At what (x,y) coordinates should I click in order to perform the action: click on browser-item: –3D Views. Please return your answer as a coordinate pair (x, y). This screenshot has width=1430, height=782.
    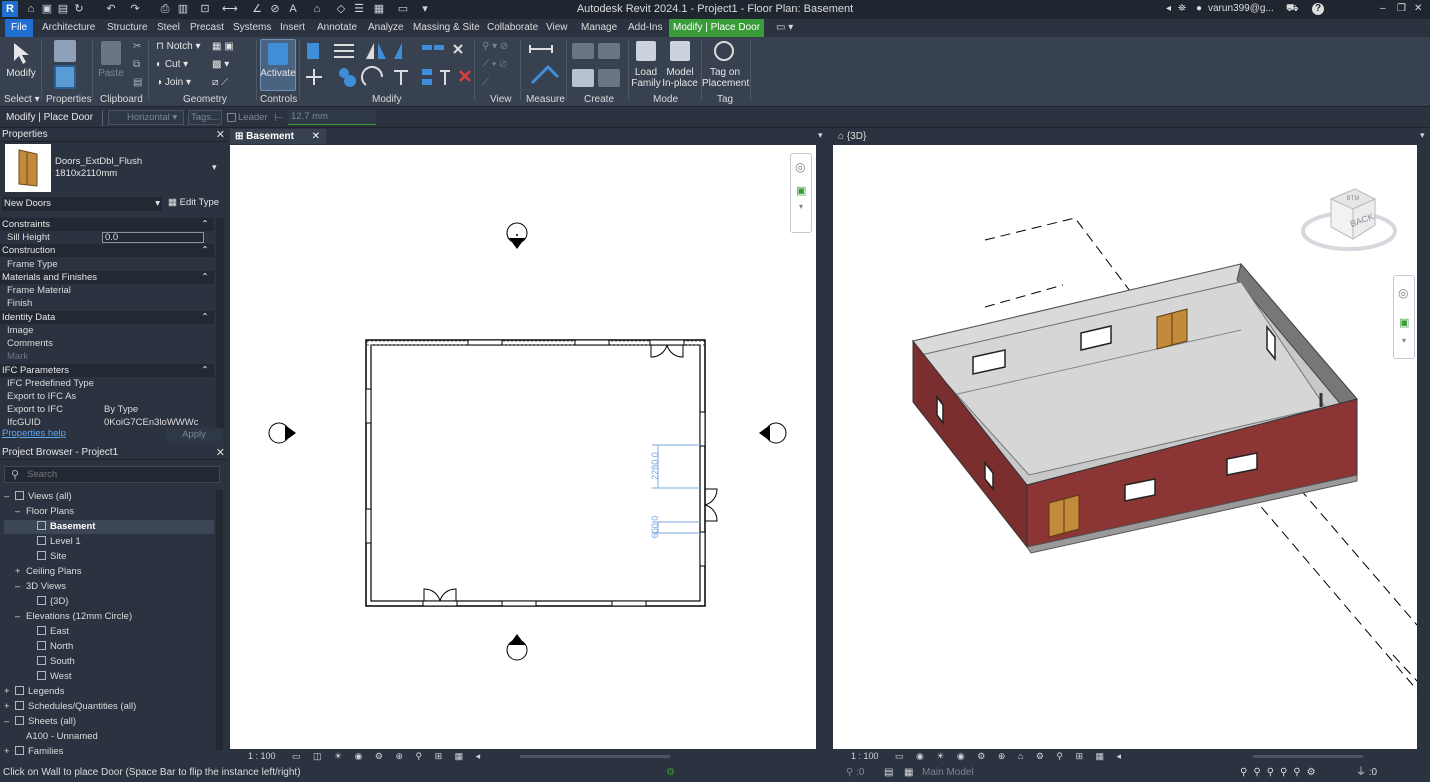
    Looking at the image, I should click on (109, 587).